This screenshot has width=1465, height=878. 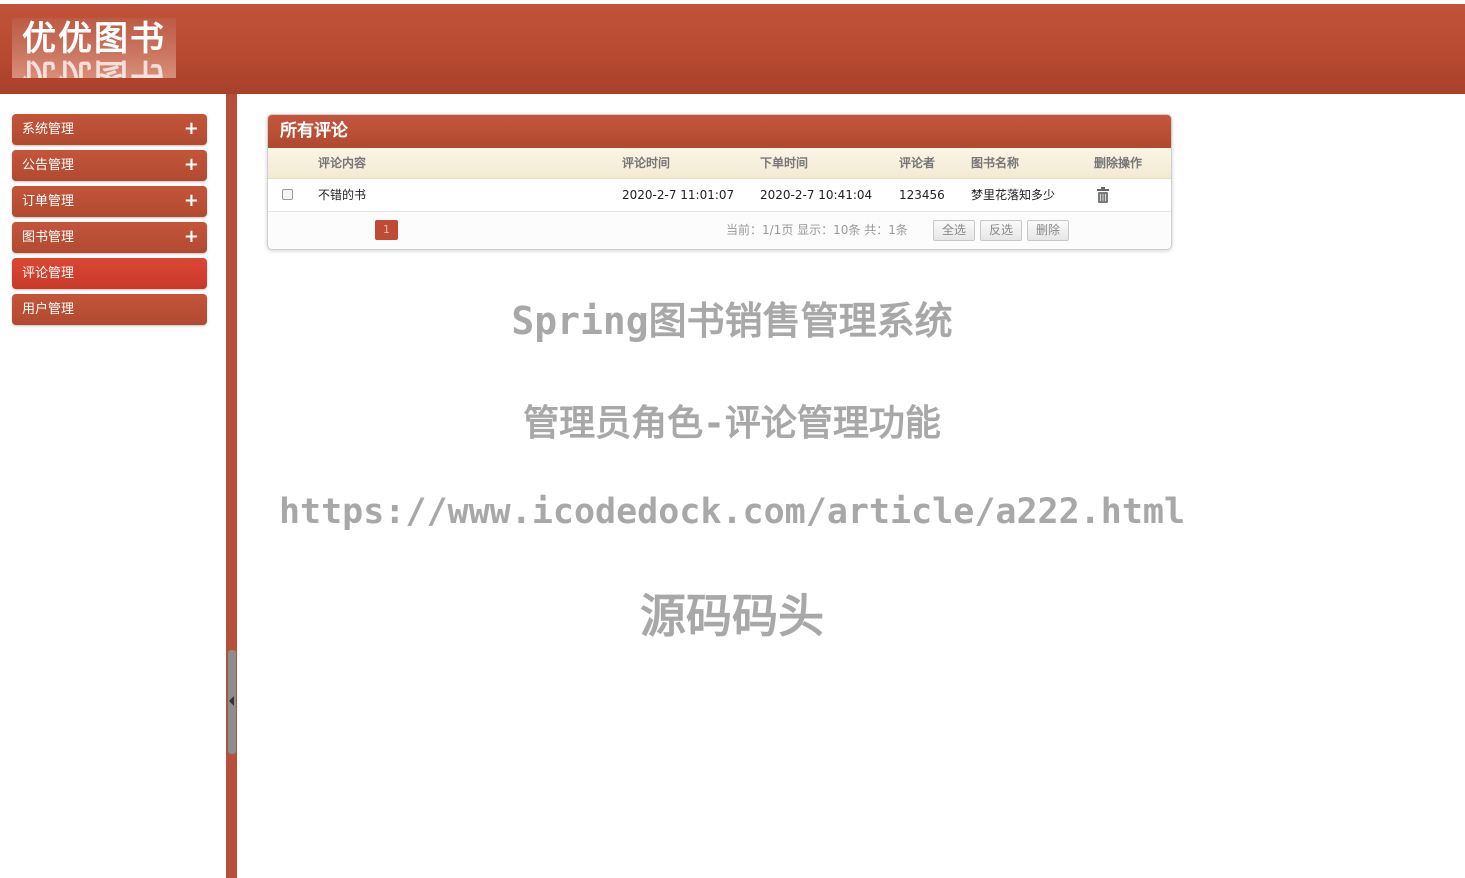 What do you see at coordinates (231, 701) in the screenshot?
I see `collapse-arrow-icon` at bounding box center [231, 701].